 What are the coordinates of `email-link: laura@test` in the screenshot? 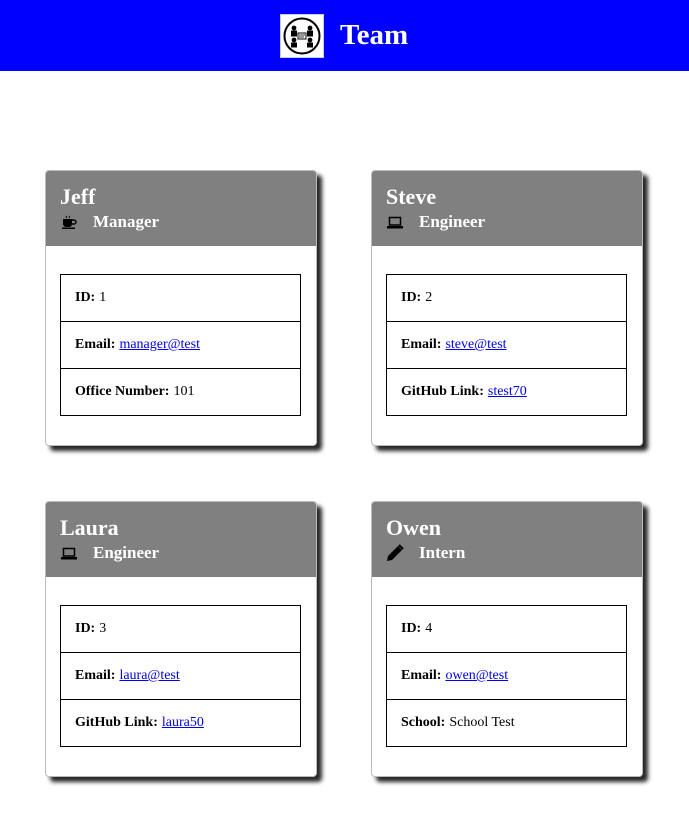 It's located at (149, 676).